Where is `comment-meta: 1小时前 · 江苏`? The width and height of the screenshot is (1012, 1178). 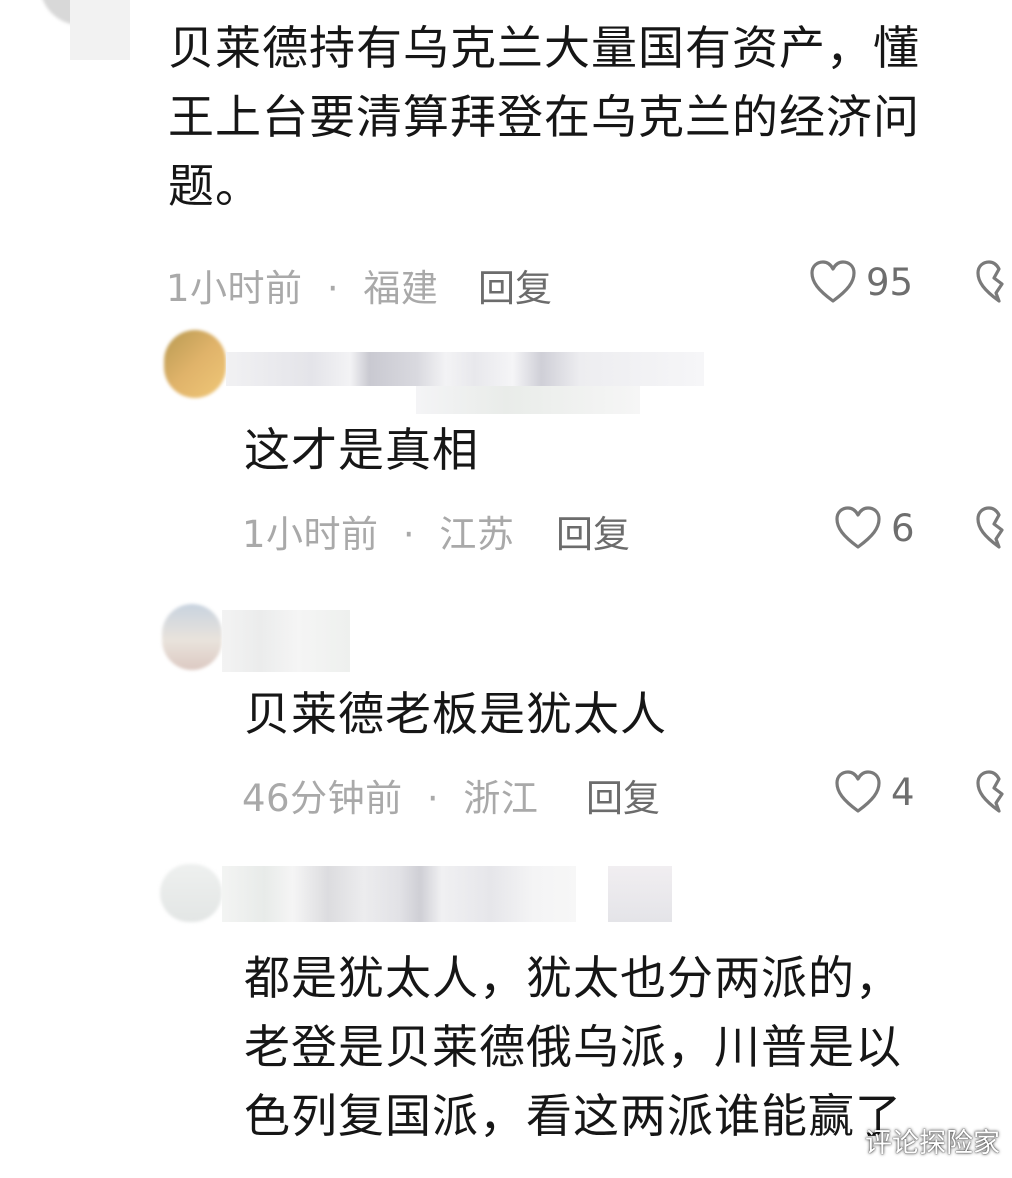 comment-meta: 1小时前 · 江苏 is located at coordinates (378, 531).